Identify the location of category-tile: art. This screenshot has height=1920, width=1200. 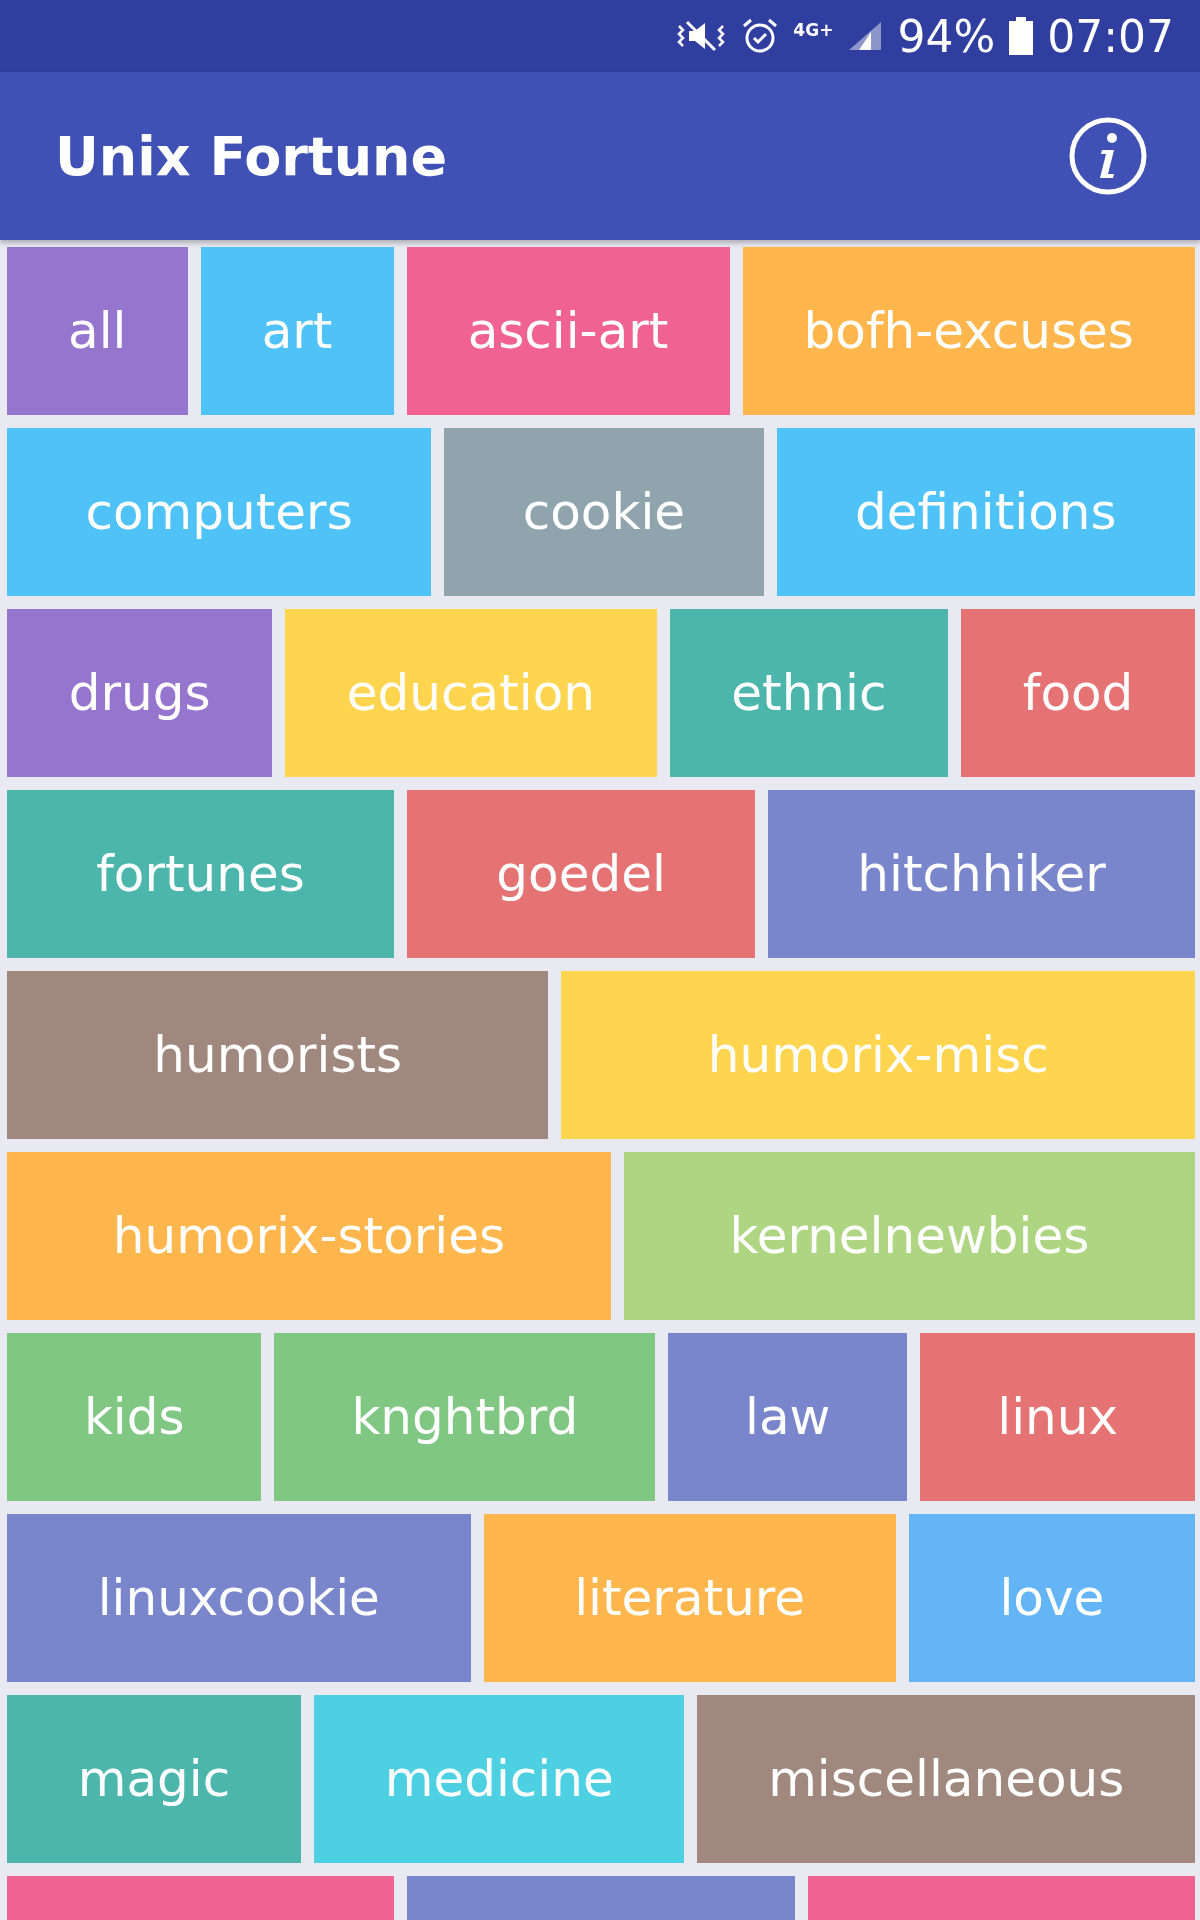
(297, 331).